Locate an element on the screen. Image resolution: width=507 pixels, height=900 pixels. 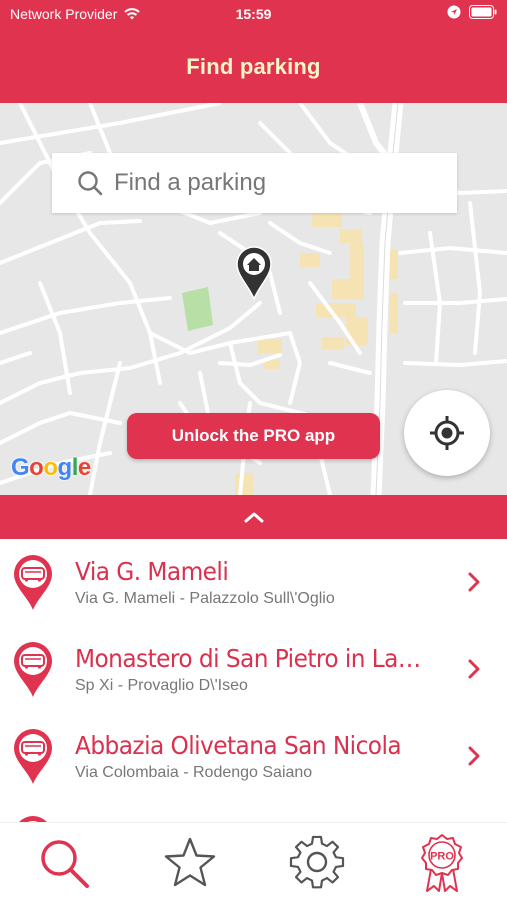
tab-pro: PRO is located at coordinates (442, 863).